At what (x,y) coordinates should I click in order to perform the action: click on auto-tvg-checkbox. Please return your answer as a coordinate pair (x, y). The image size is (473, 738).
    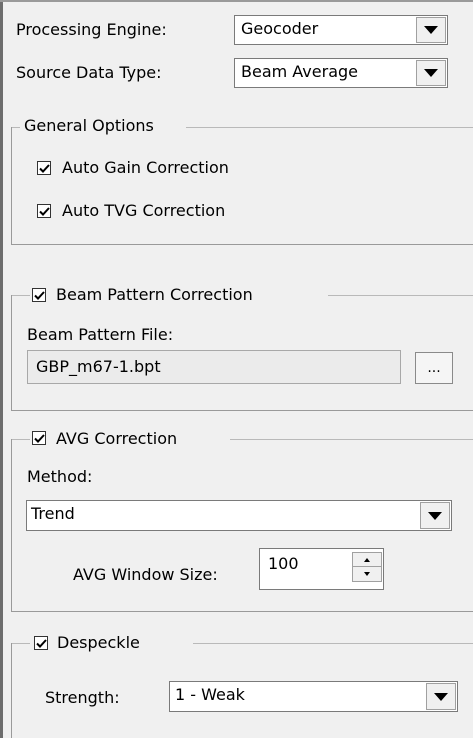
    Looking at the image, I should click on (44, 211).